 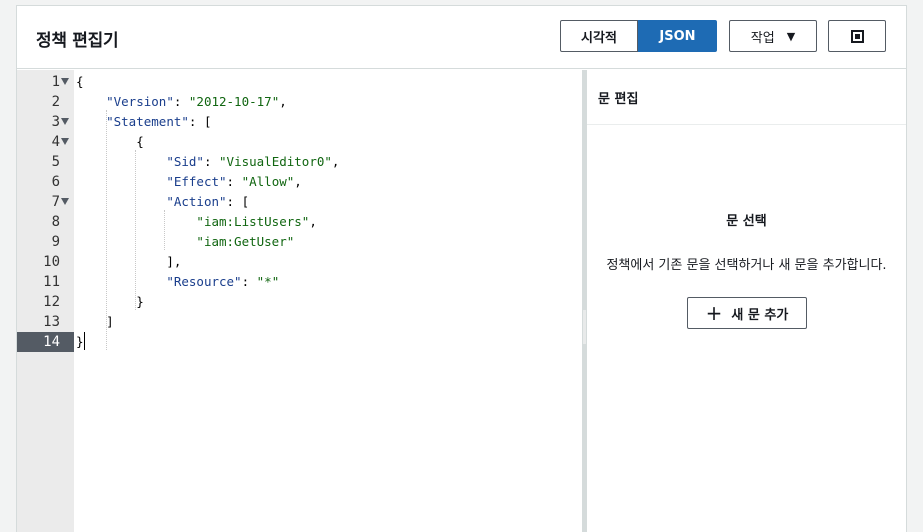 I want to click on line-number: 13, so click(x=51, y=322).